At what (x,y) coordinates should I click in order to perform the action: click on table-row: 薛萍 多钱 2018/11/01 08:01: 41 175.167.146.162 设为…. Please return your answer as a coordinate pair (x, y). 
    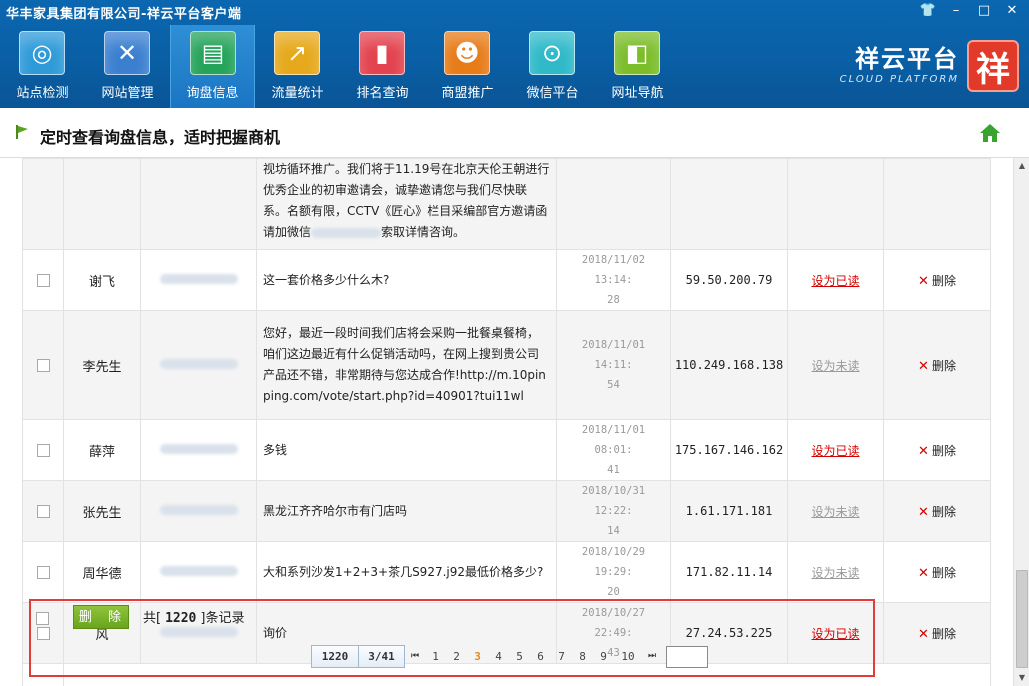
    Looking at the image, I should click on (506, 450).